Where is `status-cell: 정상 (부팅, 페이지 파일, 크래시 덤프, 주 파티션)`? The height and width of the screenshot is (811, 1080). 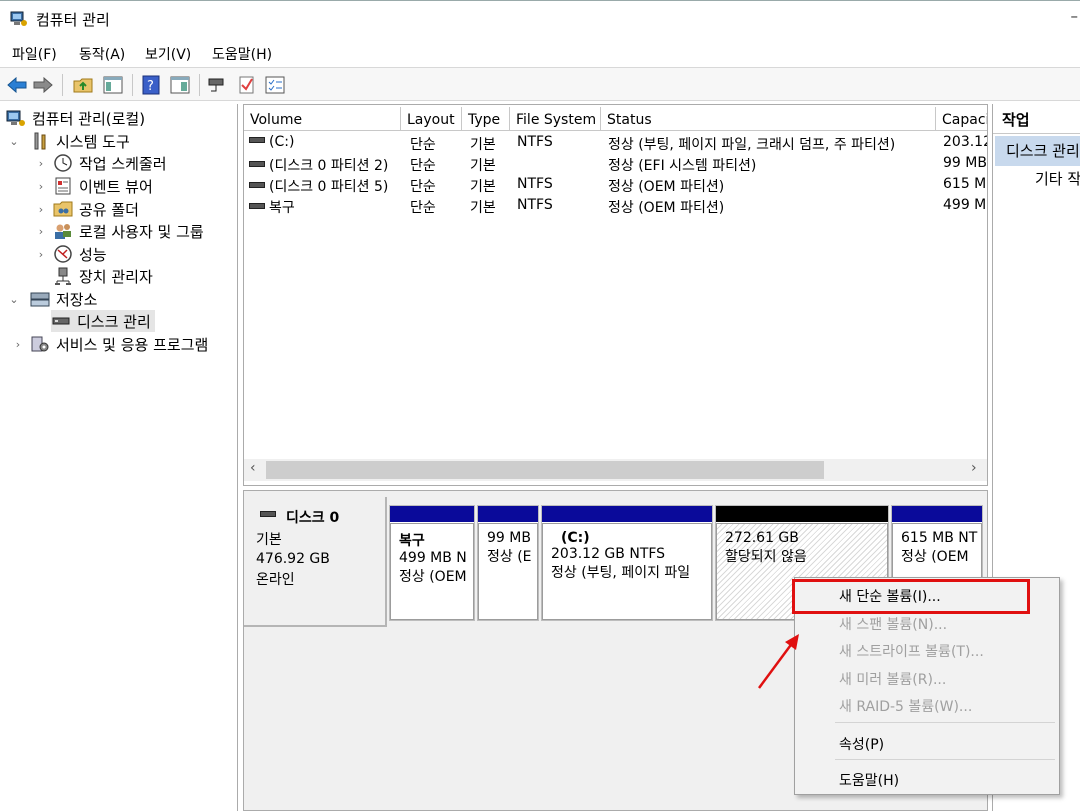
status-cell: 정상 (부팅, 페이지 파일, 크래시 덤프, 주 파티션) is located at coordinates (752, 145).